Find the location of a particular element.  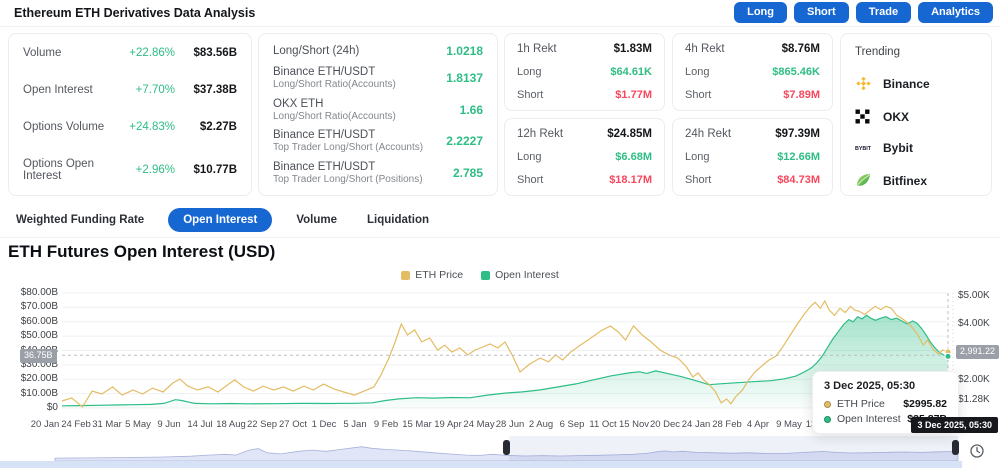

stat-value: $83.56B is located at coordinates (215, 53).